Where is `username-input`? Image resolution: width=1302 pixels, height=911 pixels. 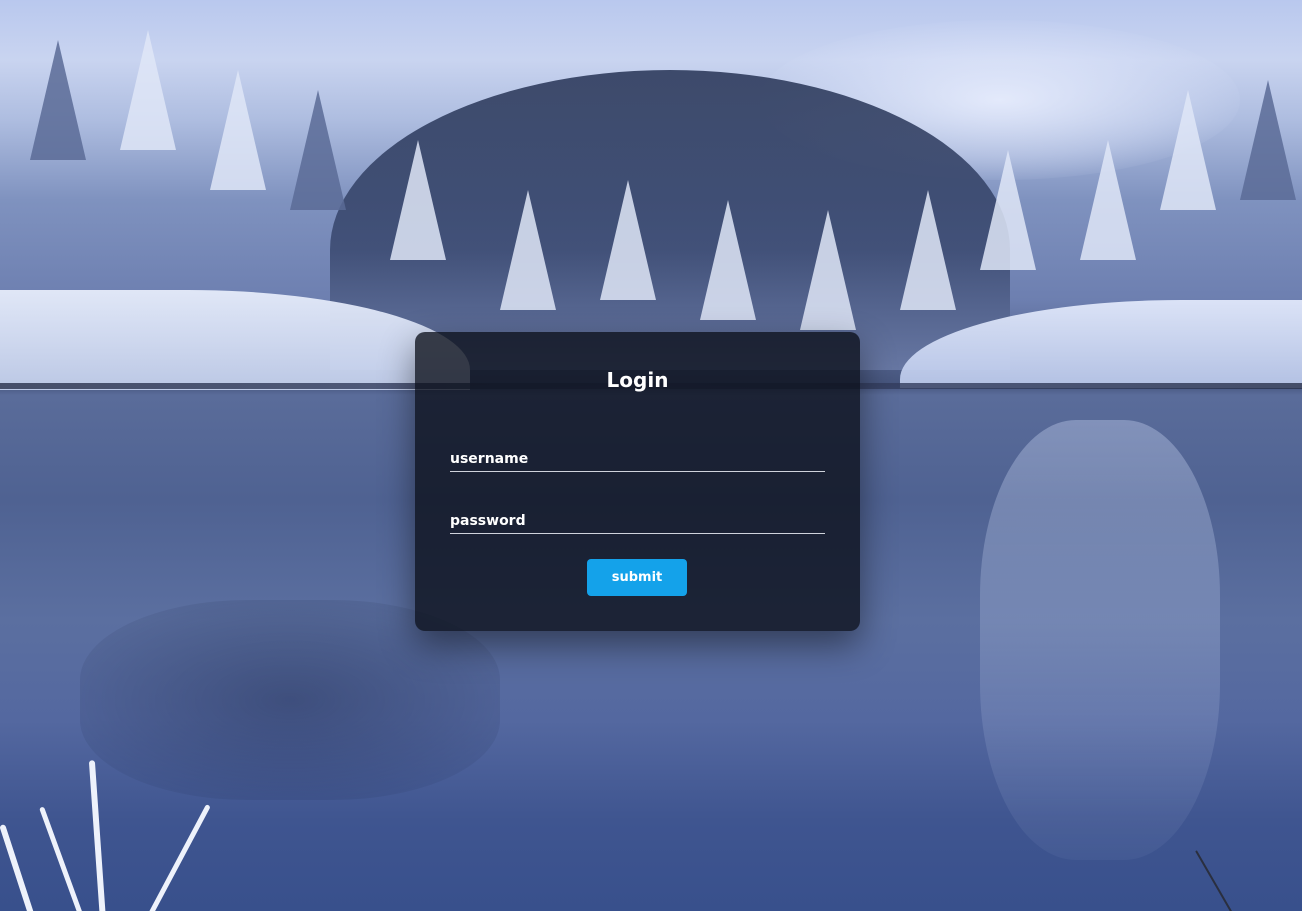 username-input is located at coordinates (637, 456).